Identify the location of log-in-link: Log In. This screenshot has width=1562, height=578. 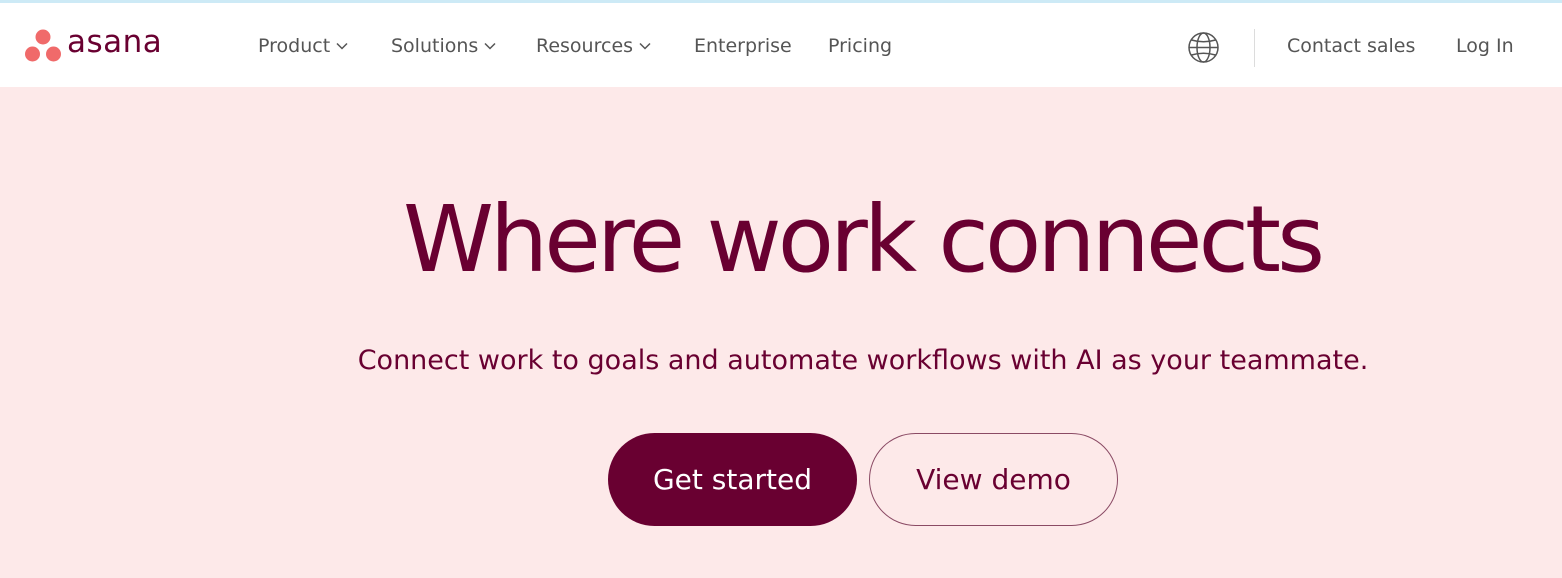
(1485, 46).